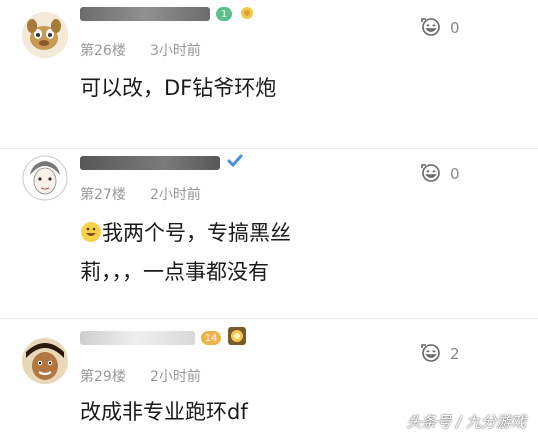  What do you see at coordinates (103, 377) in the screenshot?
I see `floor-number: 第29楼` at bounding box center [103, 377].